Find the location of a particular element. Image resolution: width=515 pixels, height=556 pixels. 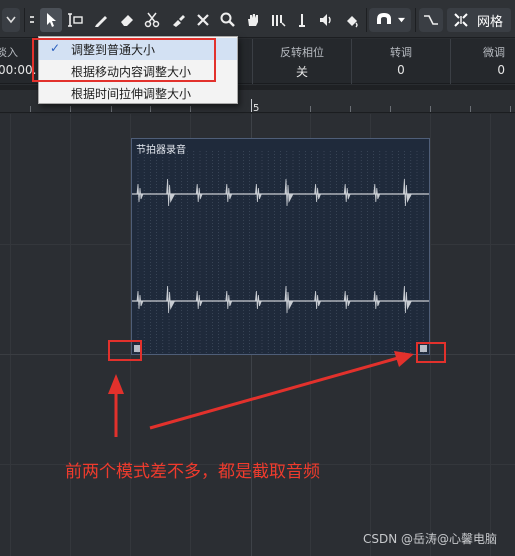

comp-tool-icon is located at coordinates (278, 20).